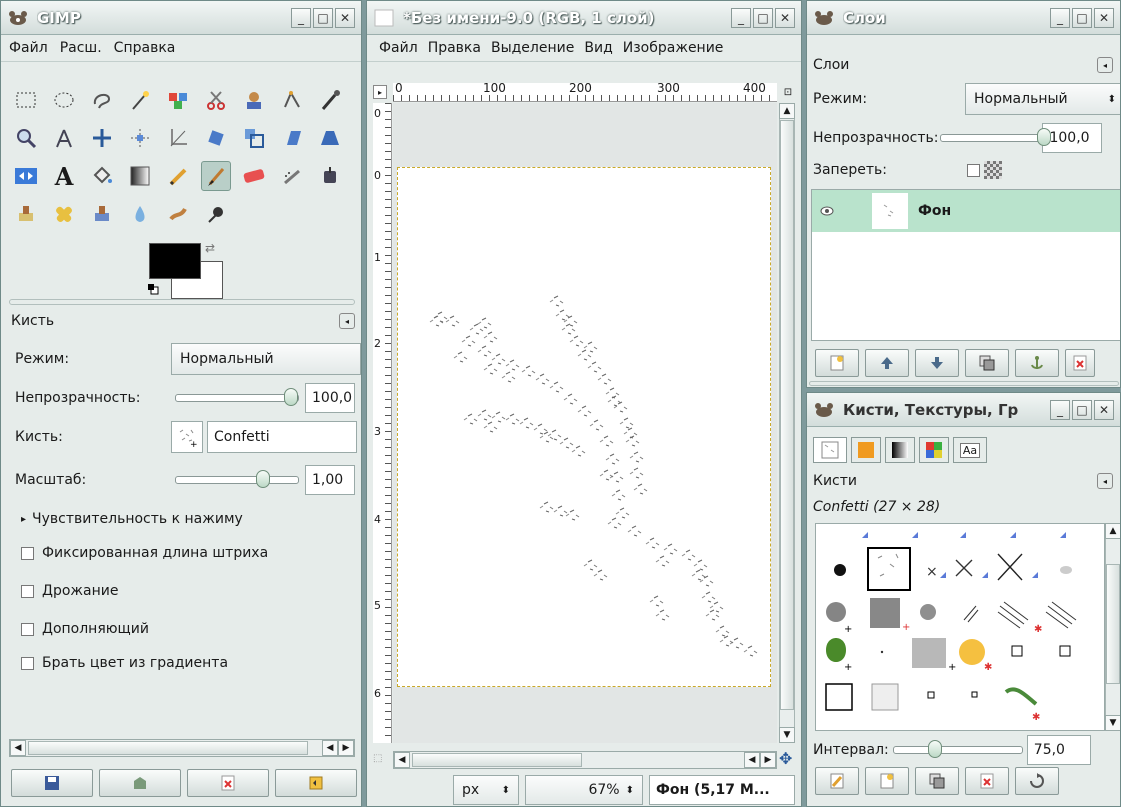 The width and height of the screenshot is (1121, 807). Describe the element at coordinates (187, 437) in the screenshot. I see `brush-preview-button: +` at that location.